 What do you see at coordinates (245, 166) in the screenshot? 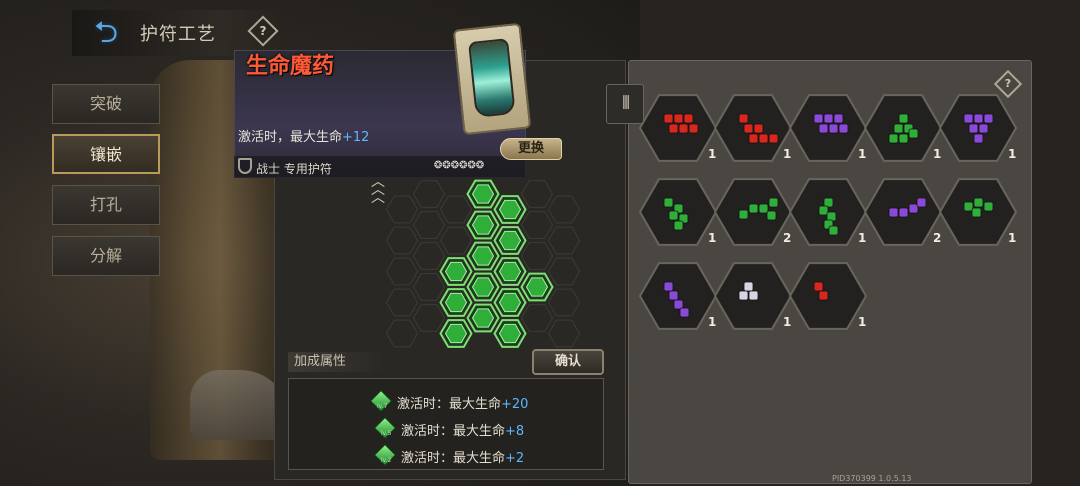
I see `shield-icon` at bounding box center [245, 166].